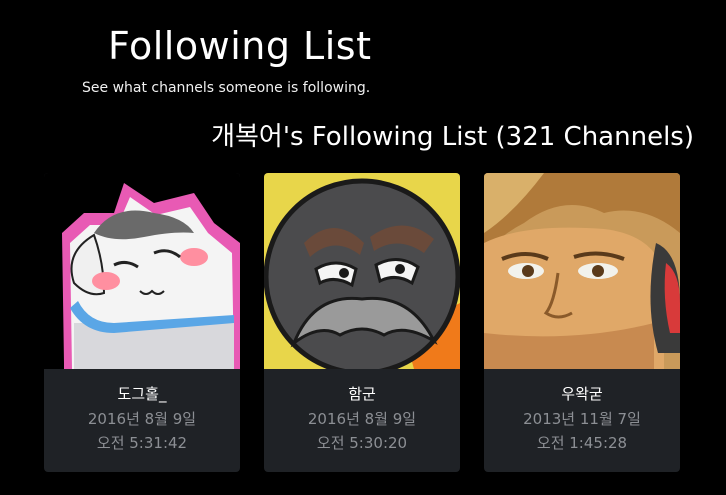 The image size is (726, 495). I want to click on page-title: Following List, so click(240, 46).